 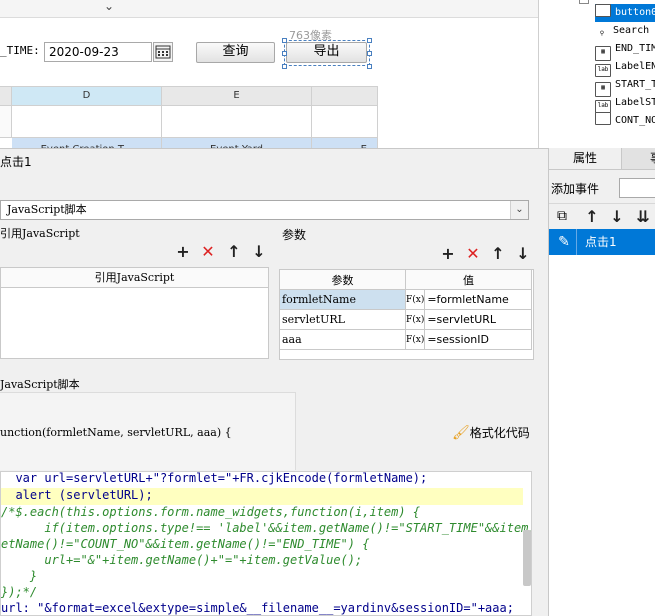 What do you see at coordinates (635, 102) in the screenshot?
I see `tree-item-label: LabelST` at bounding box center [635, 102].